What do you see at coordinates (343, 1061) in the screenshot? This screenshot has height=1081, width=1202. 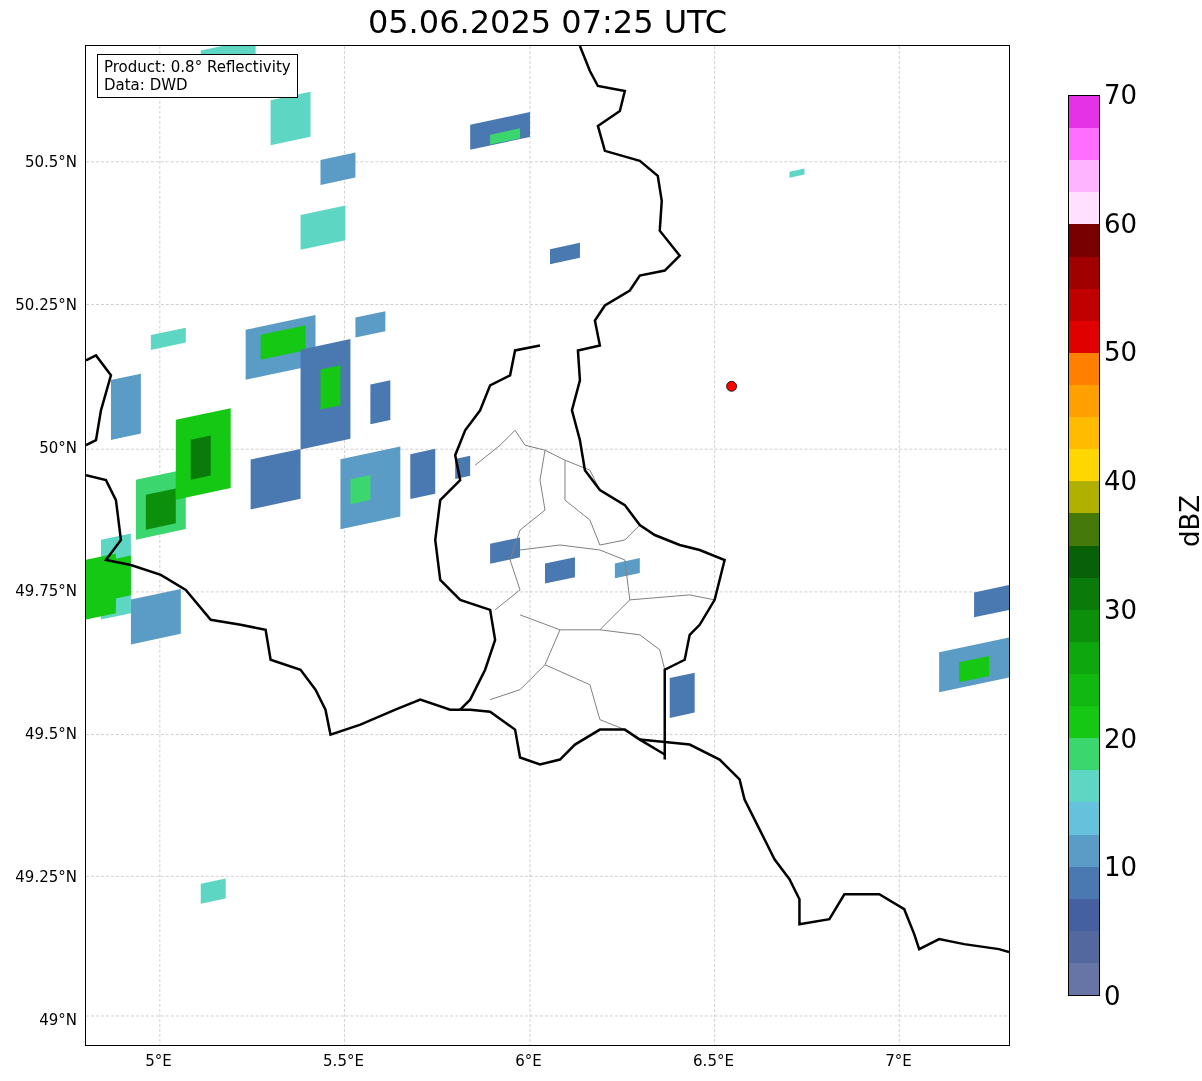 I see `longitude-label: 5.5°E` at bounding box center [343, 1061].